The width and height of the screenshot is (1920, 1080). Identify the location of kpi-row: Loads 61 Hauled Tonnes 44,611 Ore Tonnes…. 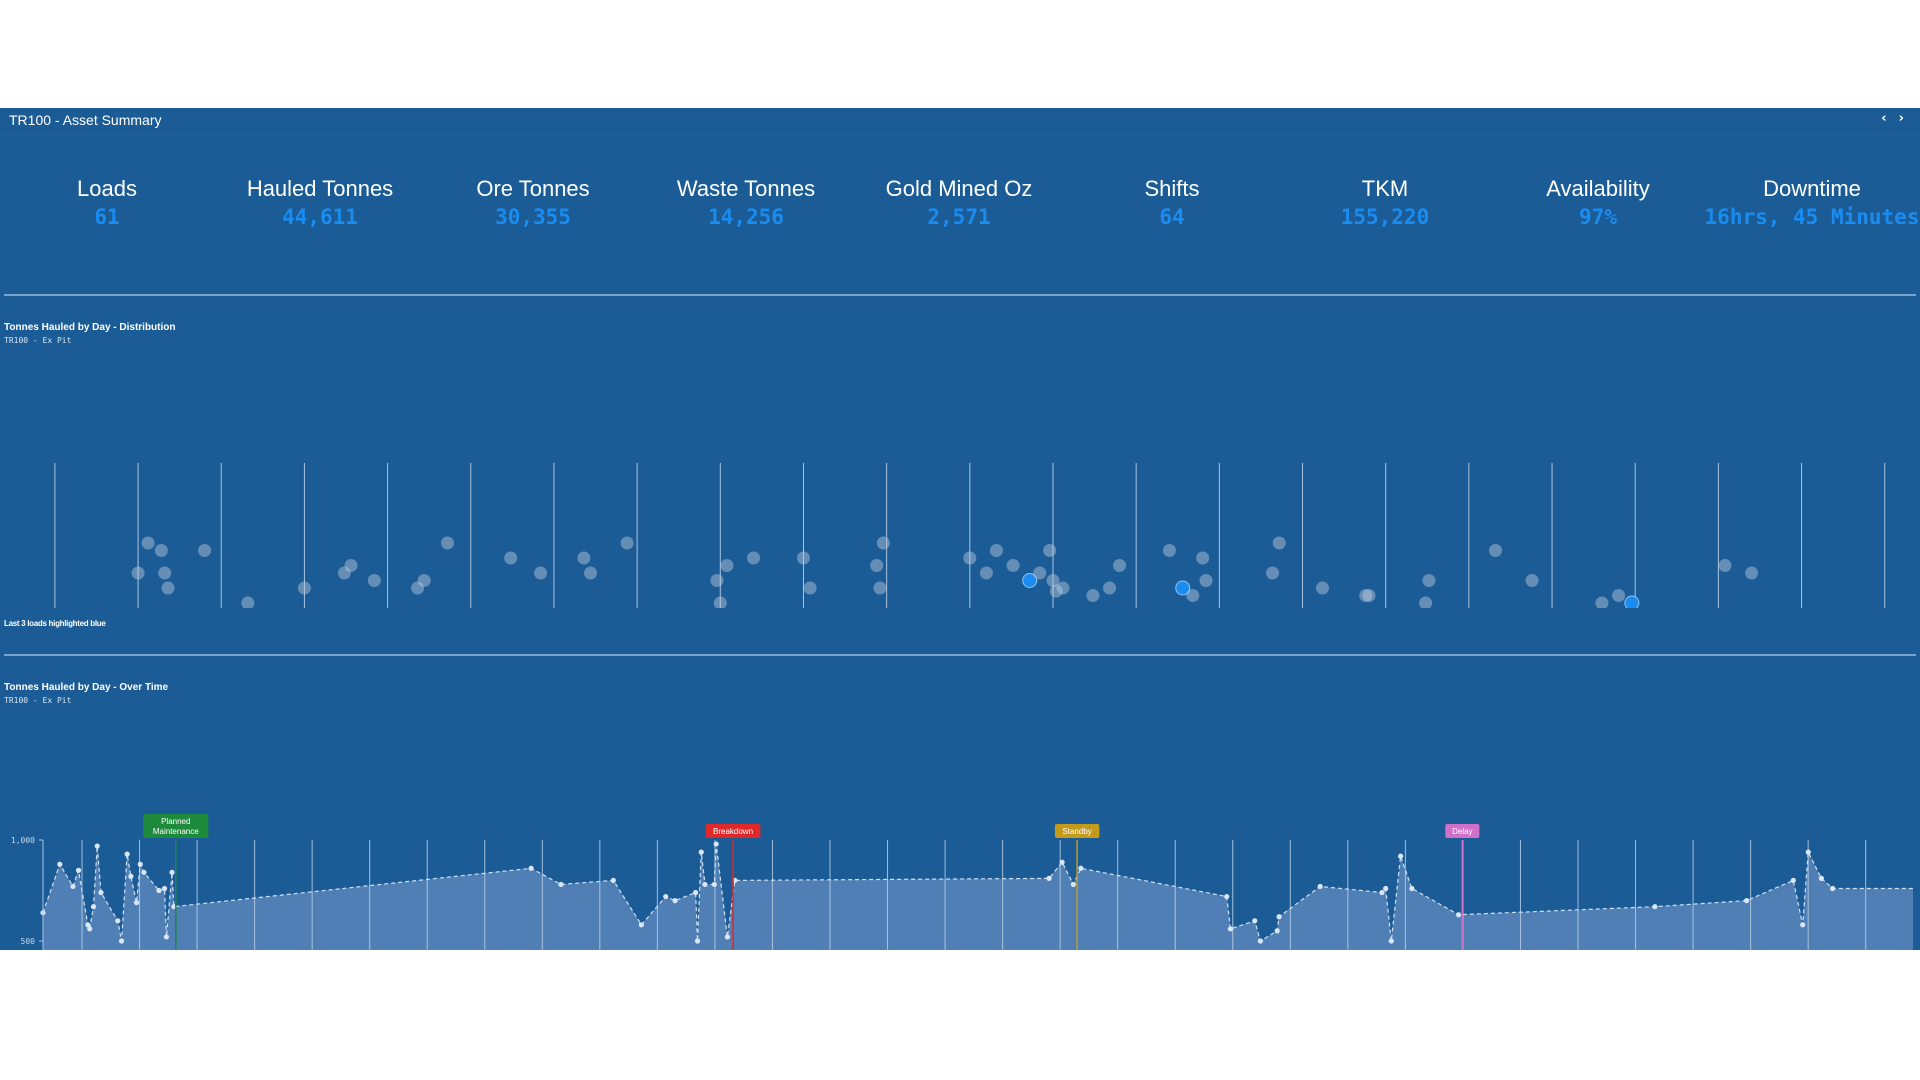
(960, 211).